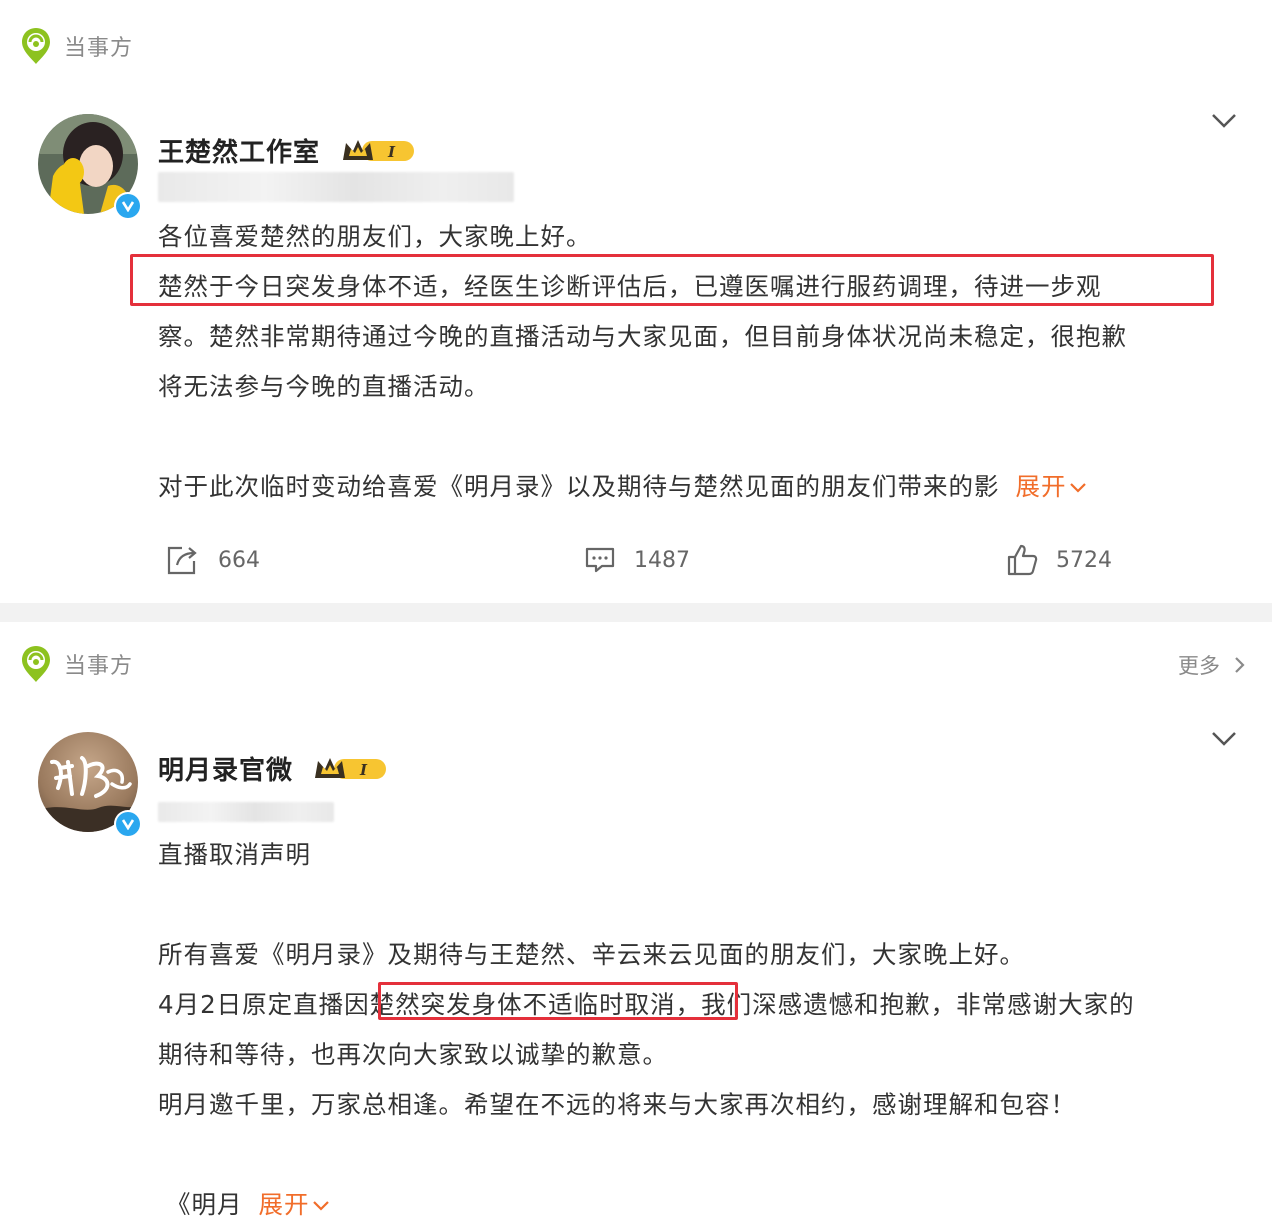  I want to click on more-link: 更多, so click(1212, 665).